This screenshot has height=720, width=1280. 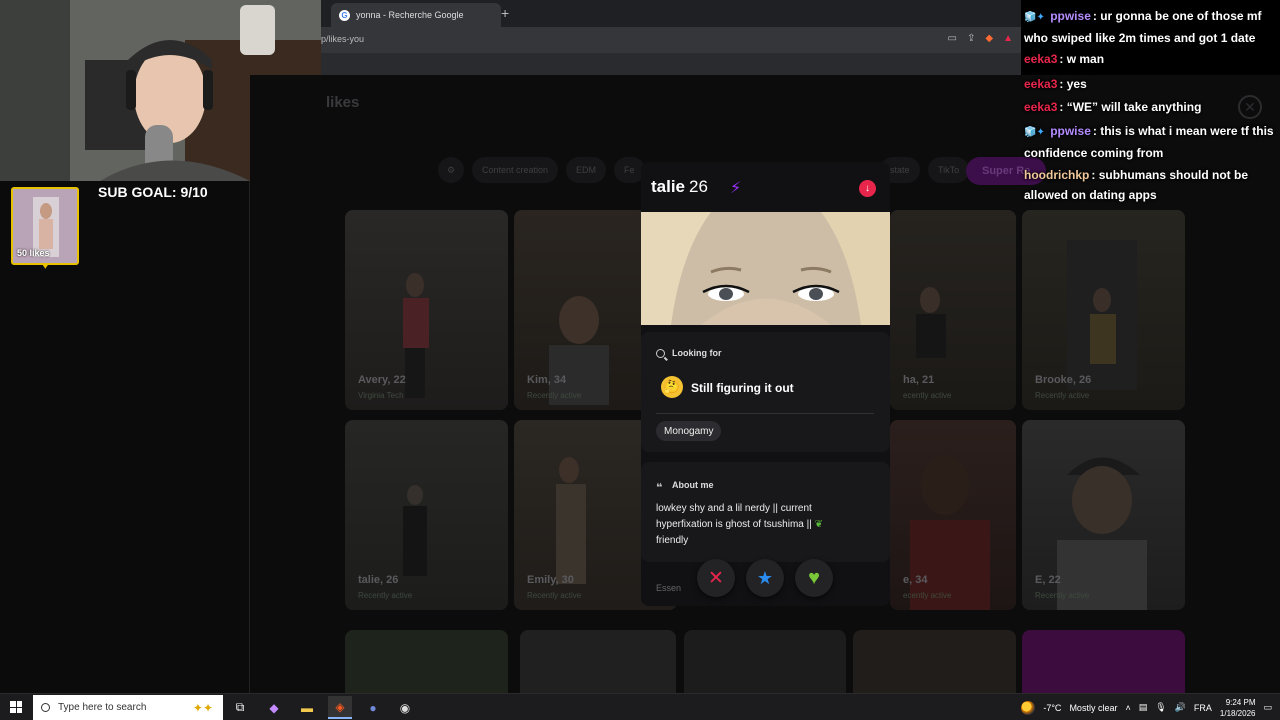 What do you see at coordinates (915, 580) in the screenshot?
I see `card-name: e, 34` at bounding box center [915, 580].